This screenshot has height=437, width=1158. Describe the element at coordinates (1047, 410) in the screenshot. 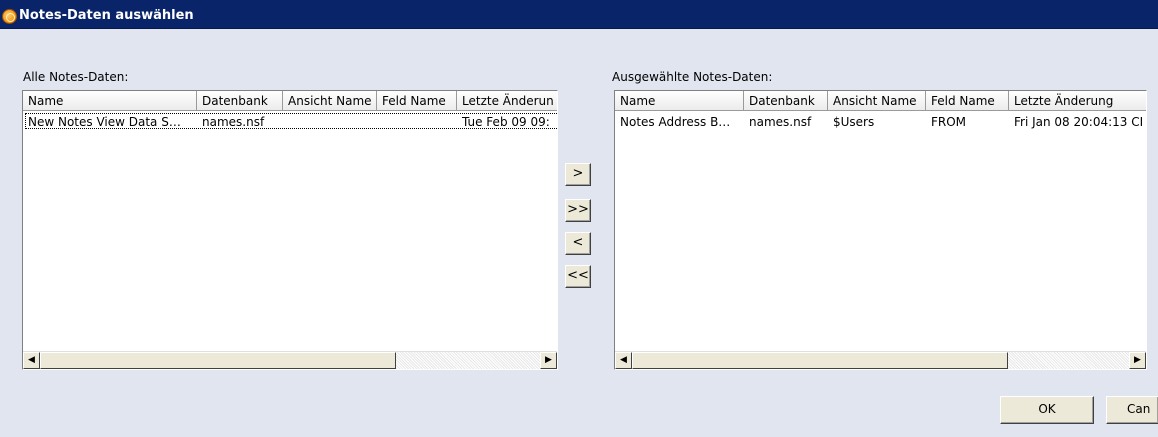

I see `ok-button: OK` at that location.